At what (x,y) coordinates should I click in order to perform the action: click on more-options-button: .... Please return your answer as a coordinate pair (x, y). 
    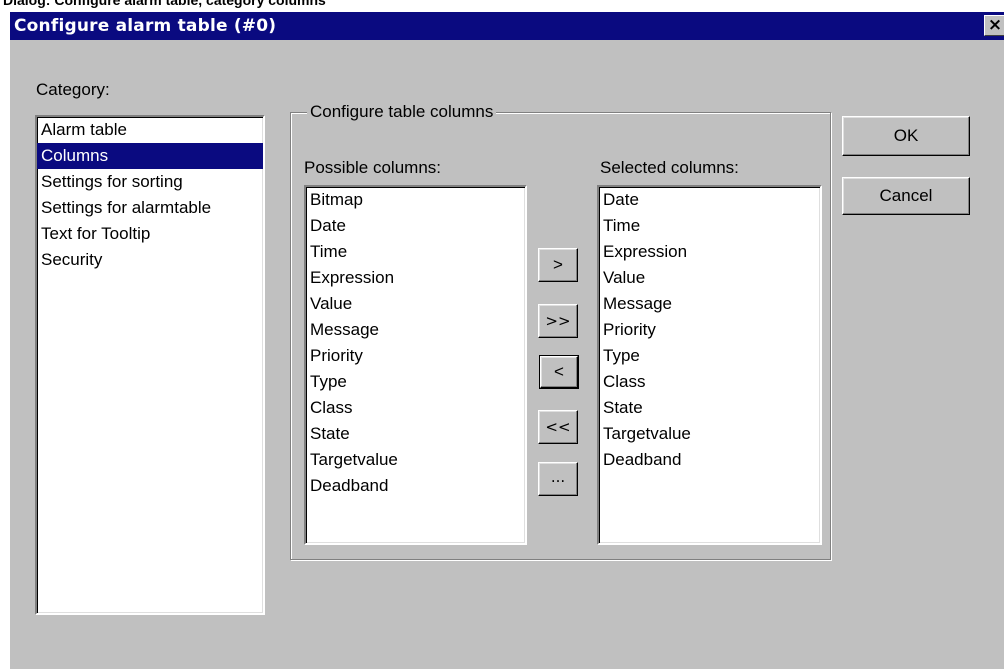
    Looking at the image, I should click on (558, 479).